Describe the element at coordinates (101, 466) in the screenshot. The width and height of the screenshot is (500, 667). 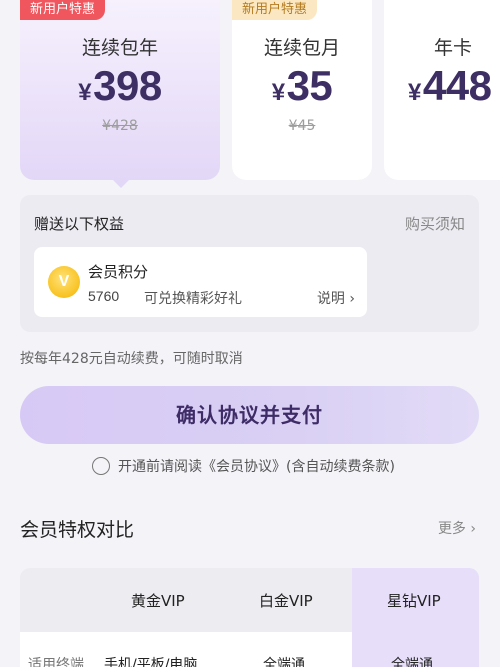
I see `agreement-radio` at that location.